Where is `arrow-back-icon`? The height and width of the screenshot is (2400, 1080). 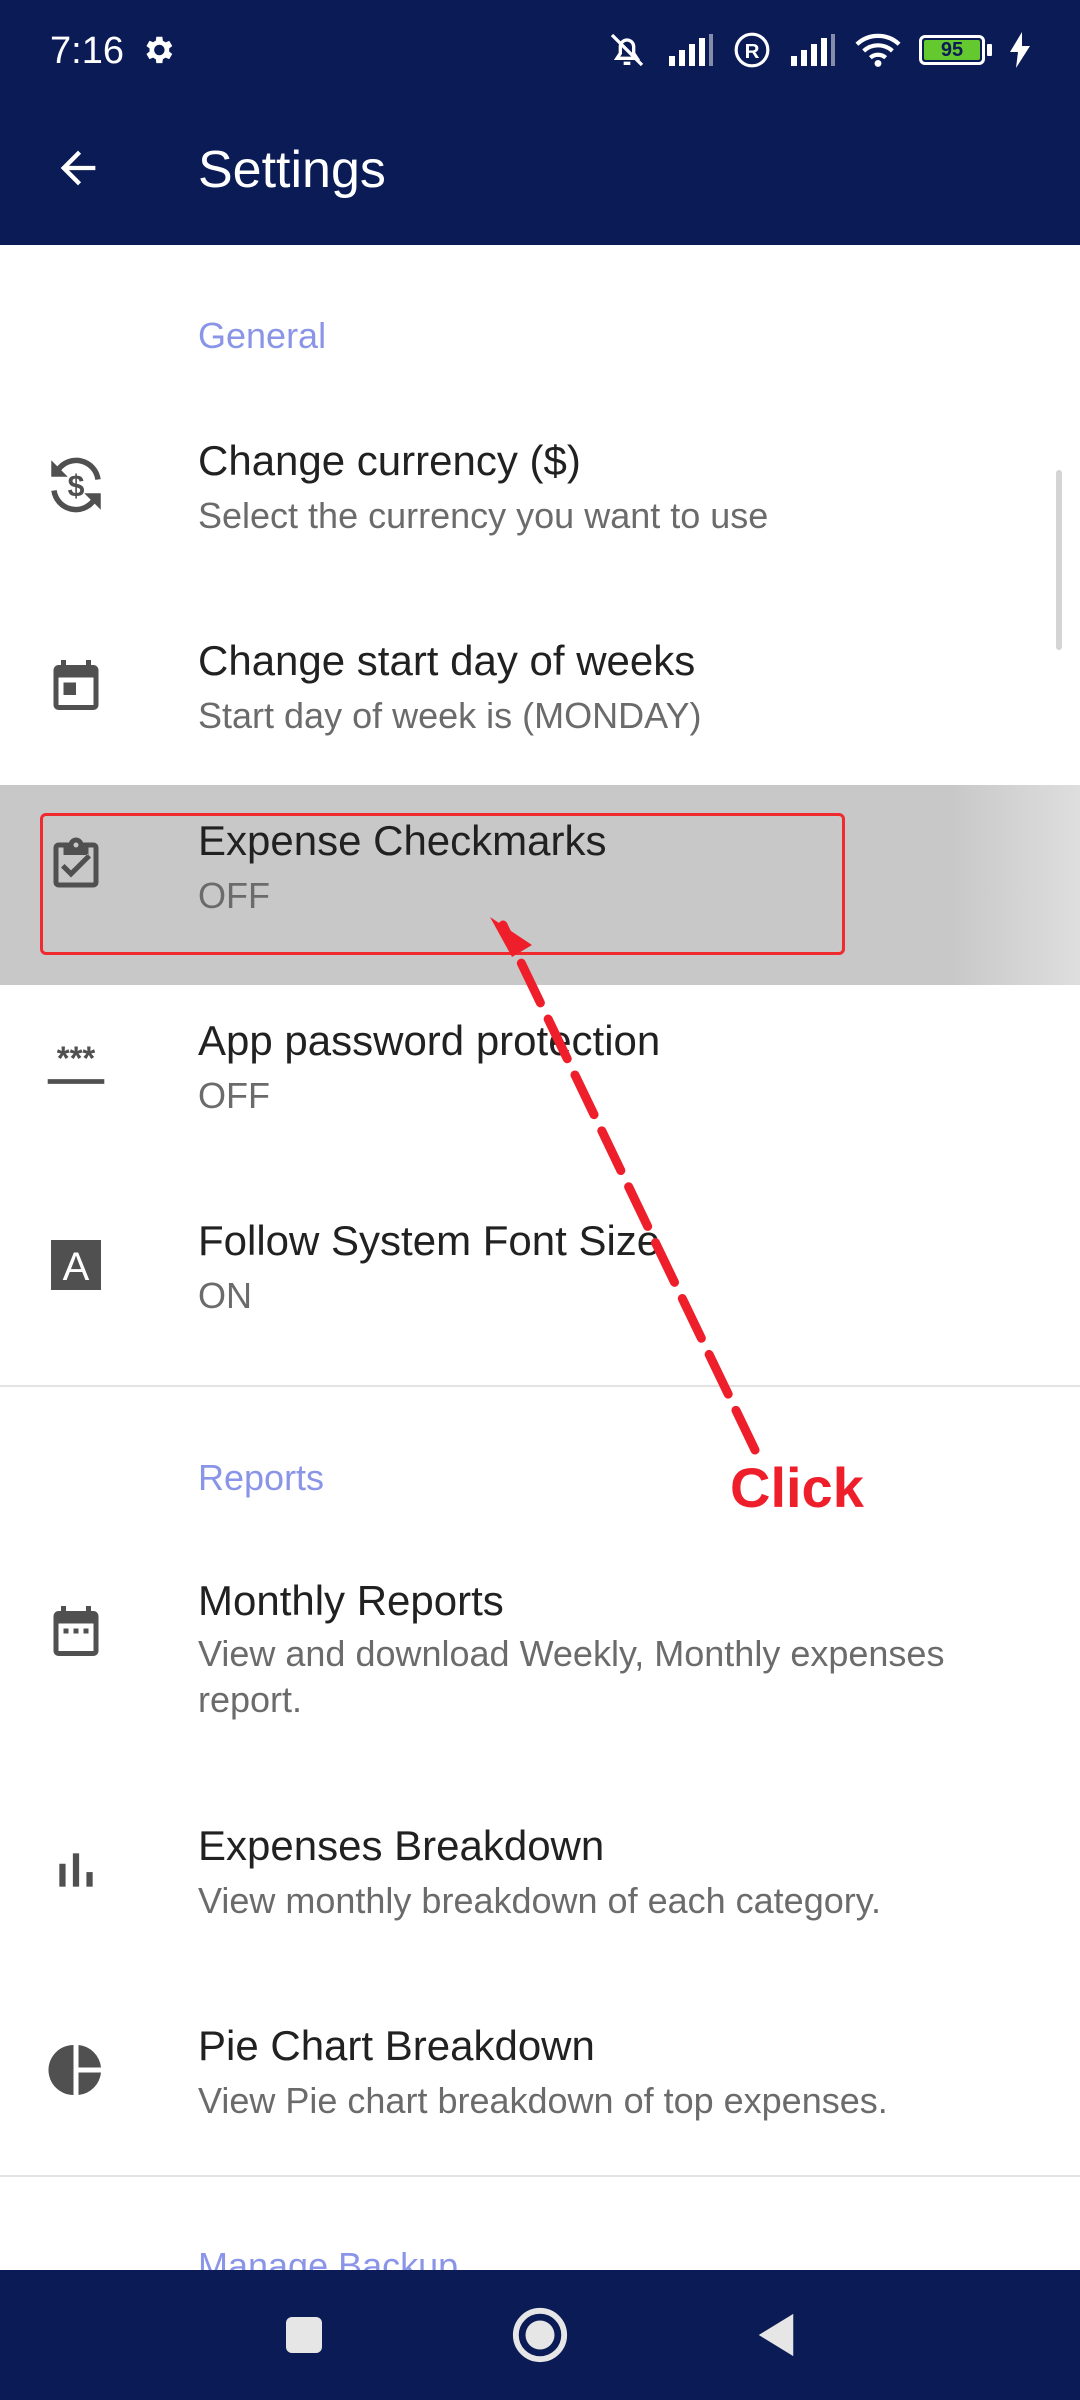
arrow-back-icon is located at coordinates (78, 168).